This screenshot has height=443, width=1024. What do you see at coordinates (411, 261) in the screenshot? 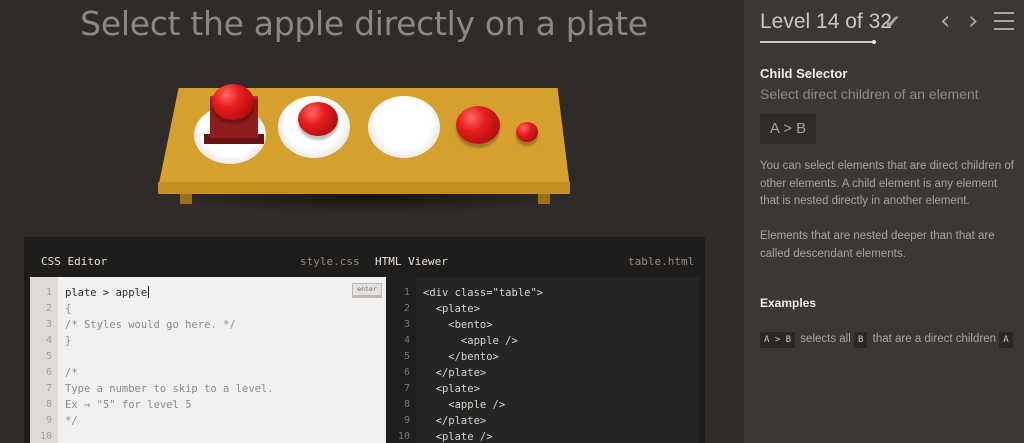
I see `html-viewer-title: HTML Viewer` at bounding box center [411, 261].